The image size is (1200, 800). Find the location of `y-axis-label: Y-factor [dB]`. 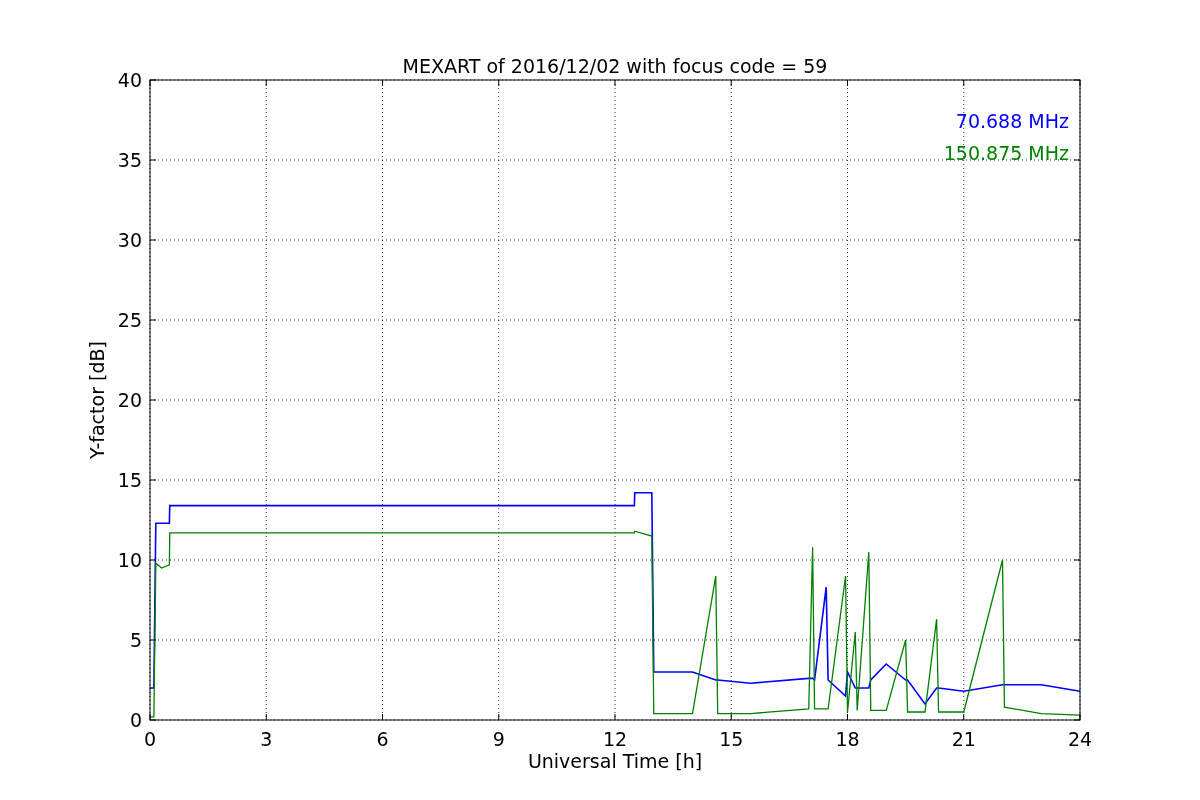

y-axis-label: Y-factor [dB] is located at coordinates (97, 400).